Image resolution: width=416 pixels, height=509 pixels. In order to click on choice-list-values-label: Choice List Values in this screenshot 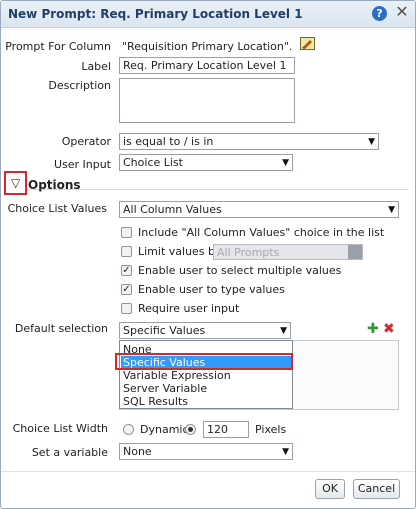, I will do `click(57, 208)`.